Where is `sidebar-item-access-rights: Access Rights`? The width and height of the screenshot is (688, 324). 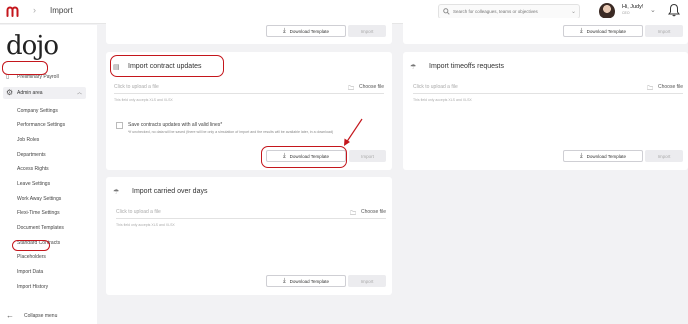 sidebar-item-access-rights: Access Rights is located at coordinates (33, 169).